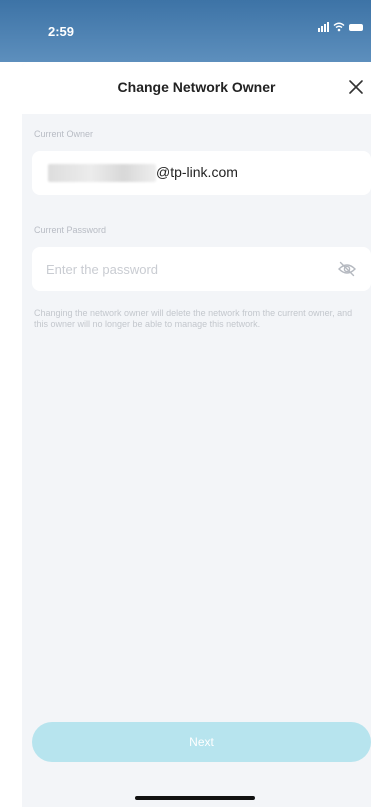 The height and width of the screenshot is (807, 371). I want to click on owner-email-domain: @tp-link.com, so click(197, 172).